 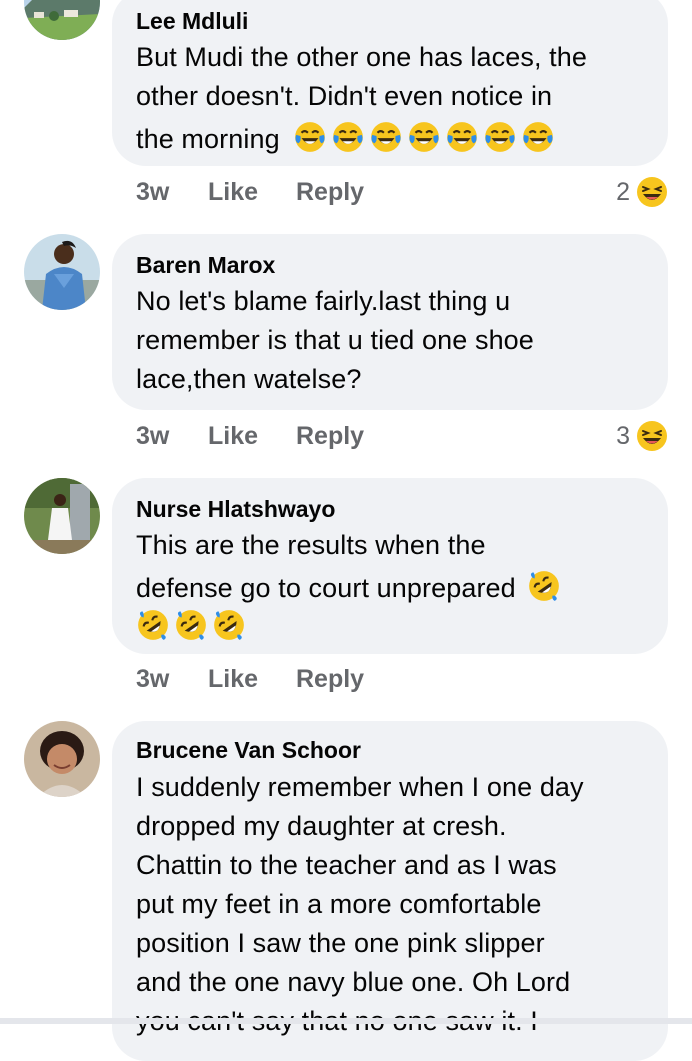 What do you see at coordinates (344, 96) in the screenshot?
I see `comment-text-line: other doesn't. Didn't even notice in` at bounding box center [344, 96].